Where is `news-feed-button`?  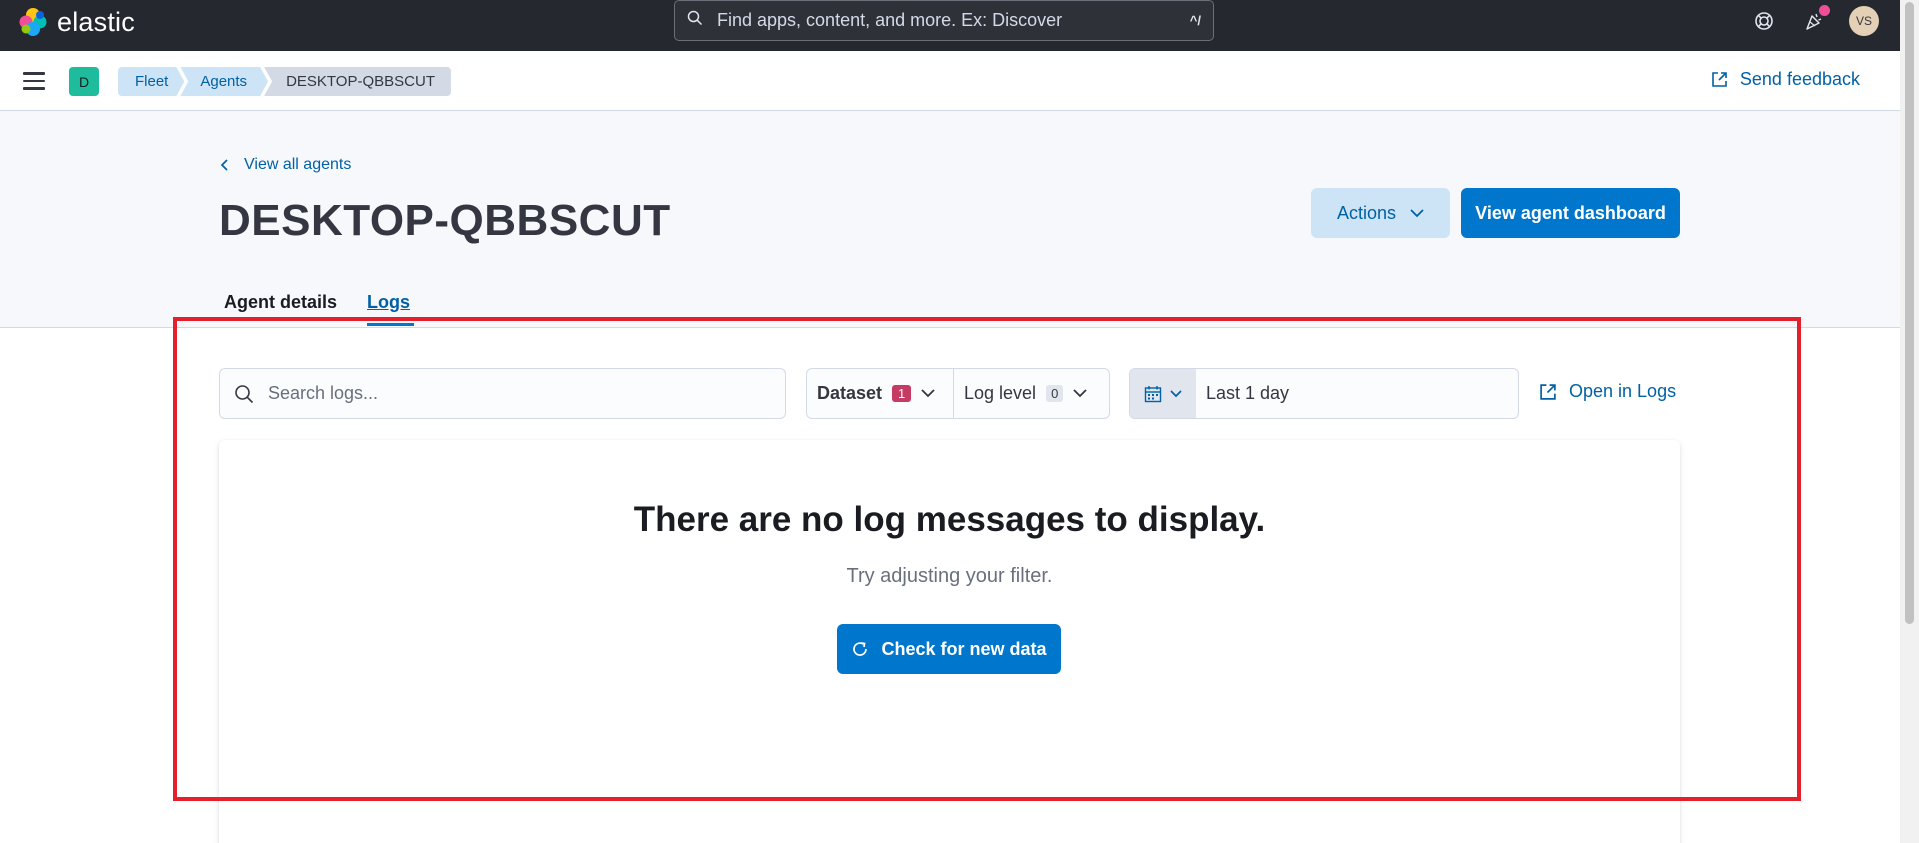 news-feed-button is located at coordinates (1814, 20).